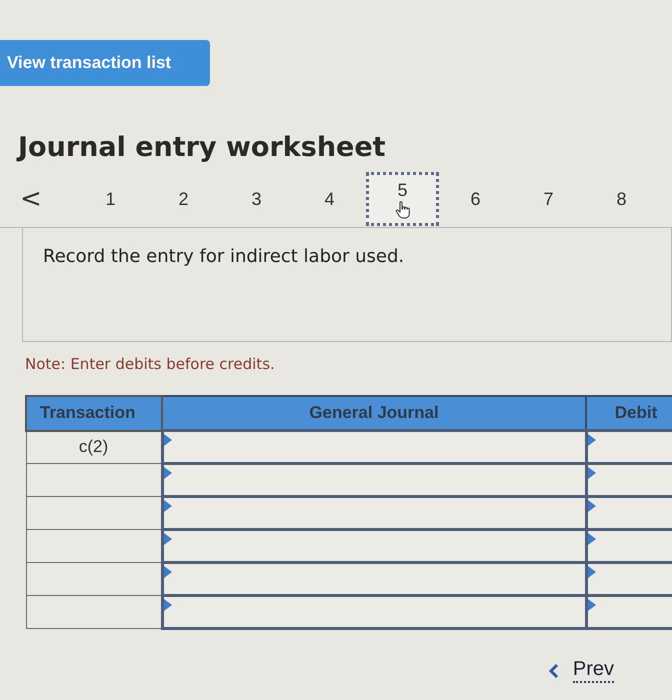  I want to click on step-tab: 6, so click(475, 199).